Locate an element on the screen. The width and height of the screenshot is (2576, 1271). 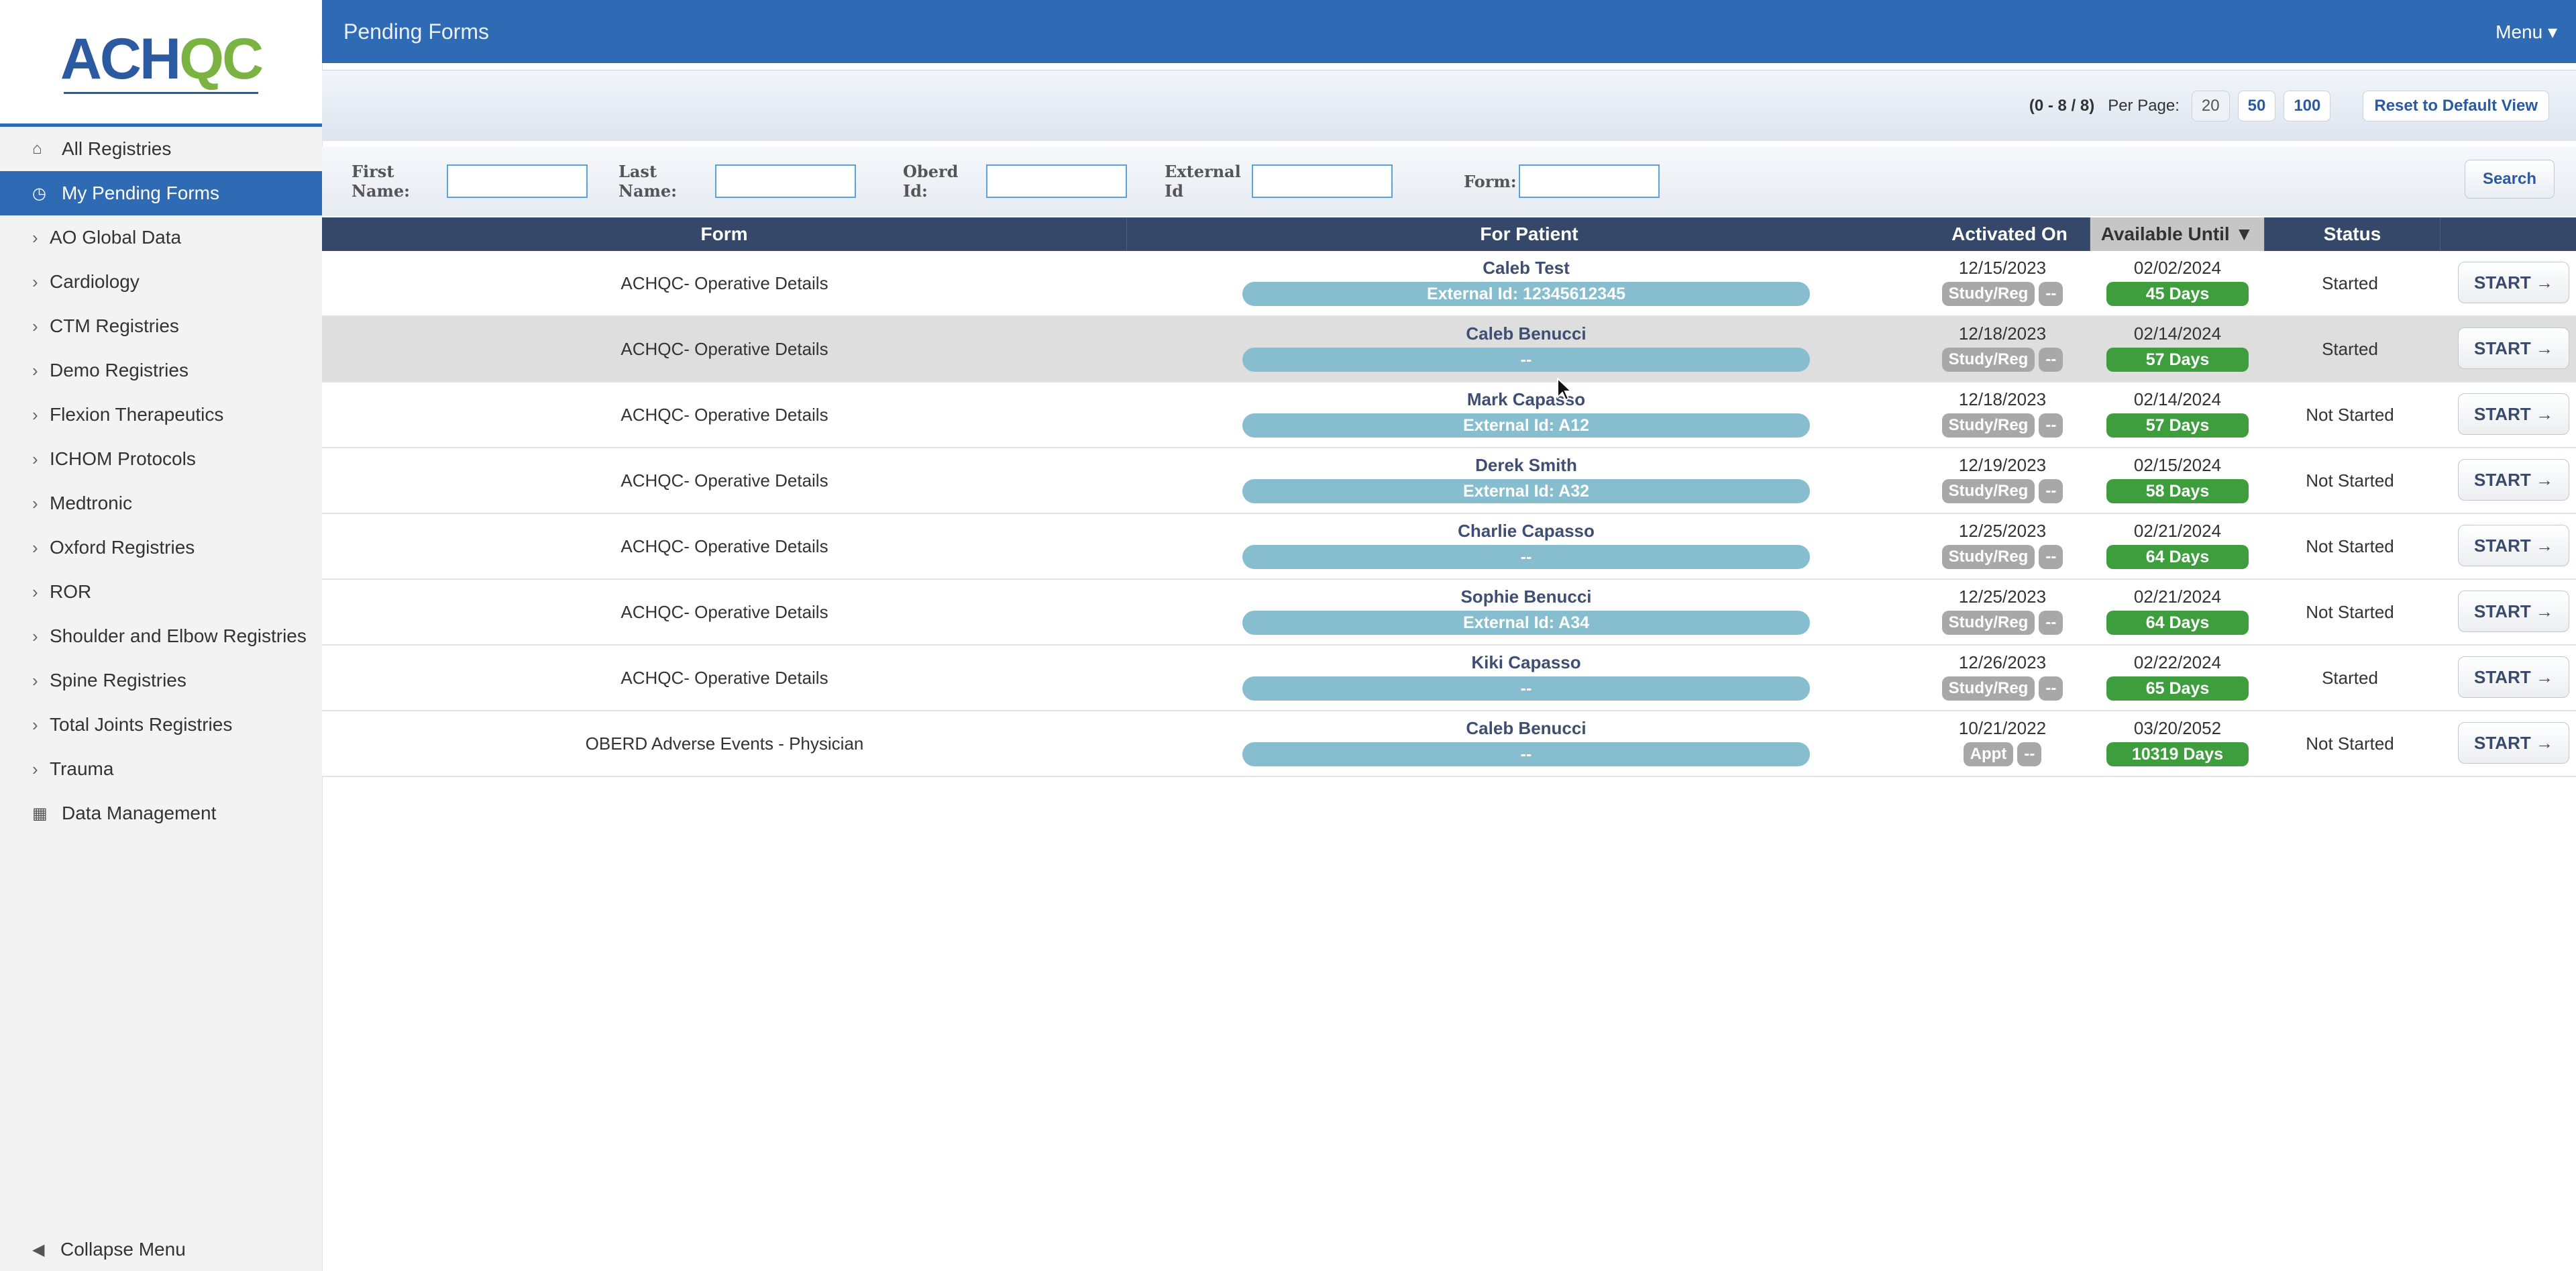
first-name-label: First Name: is located at coordinates (381, 182).